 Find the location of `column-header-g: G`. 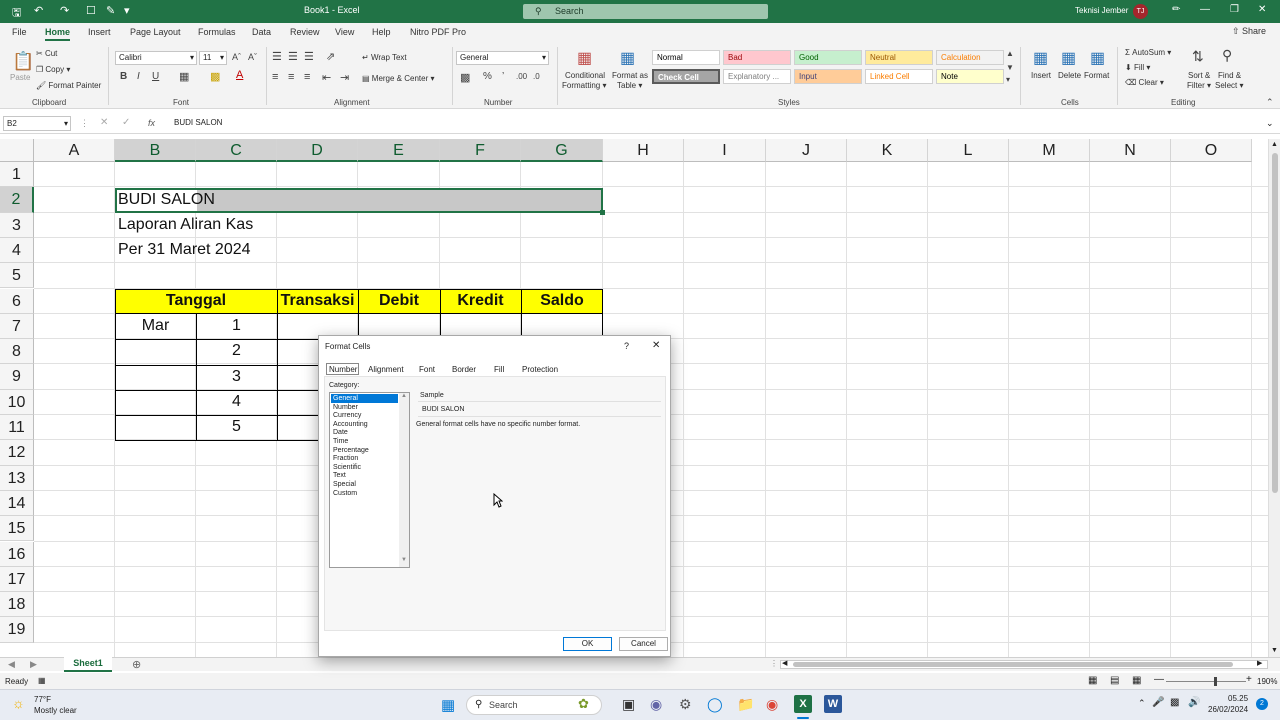

column-header-g: G is located at coordinates (562, 150).